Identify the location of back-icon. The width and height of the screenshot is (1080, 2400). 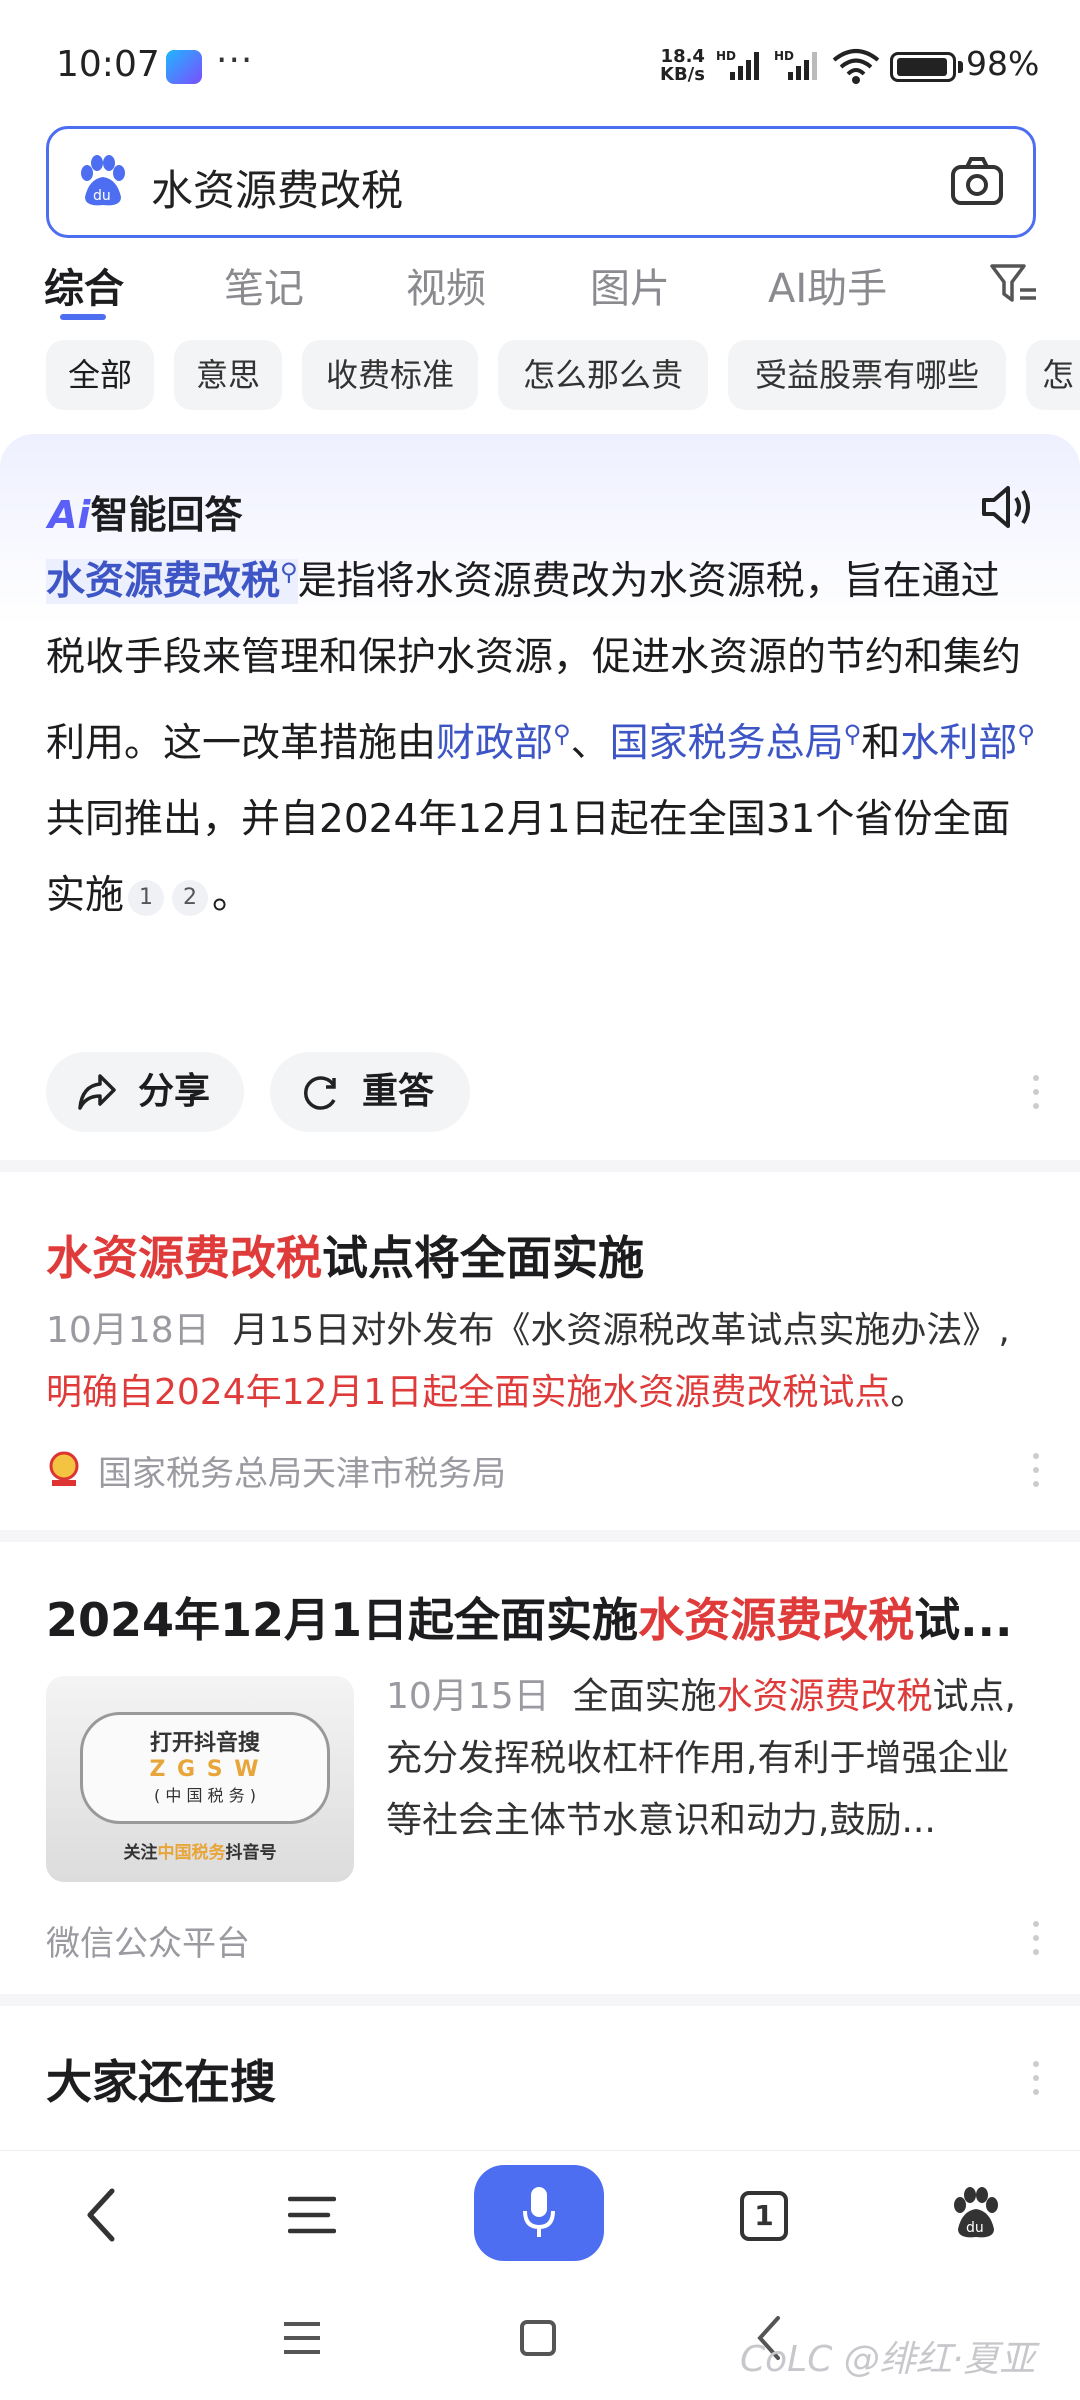
(102, 2215).